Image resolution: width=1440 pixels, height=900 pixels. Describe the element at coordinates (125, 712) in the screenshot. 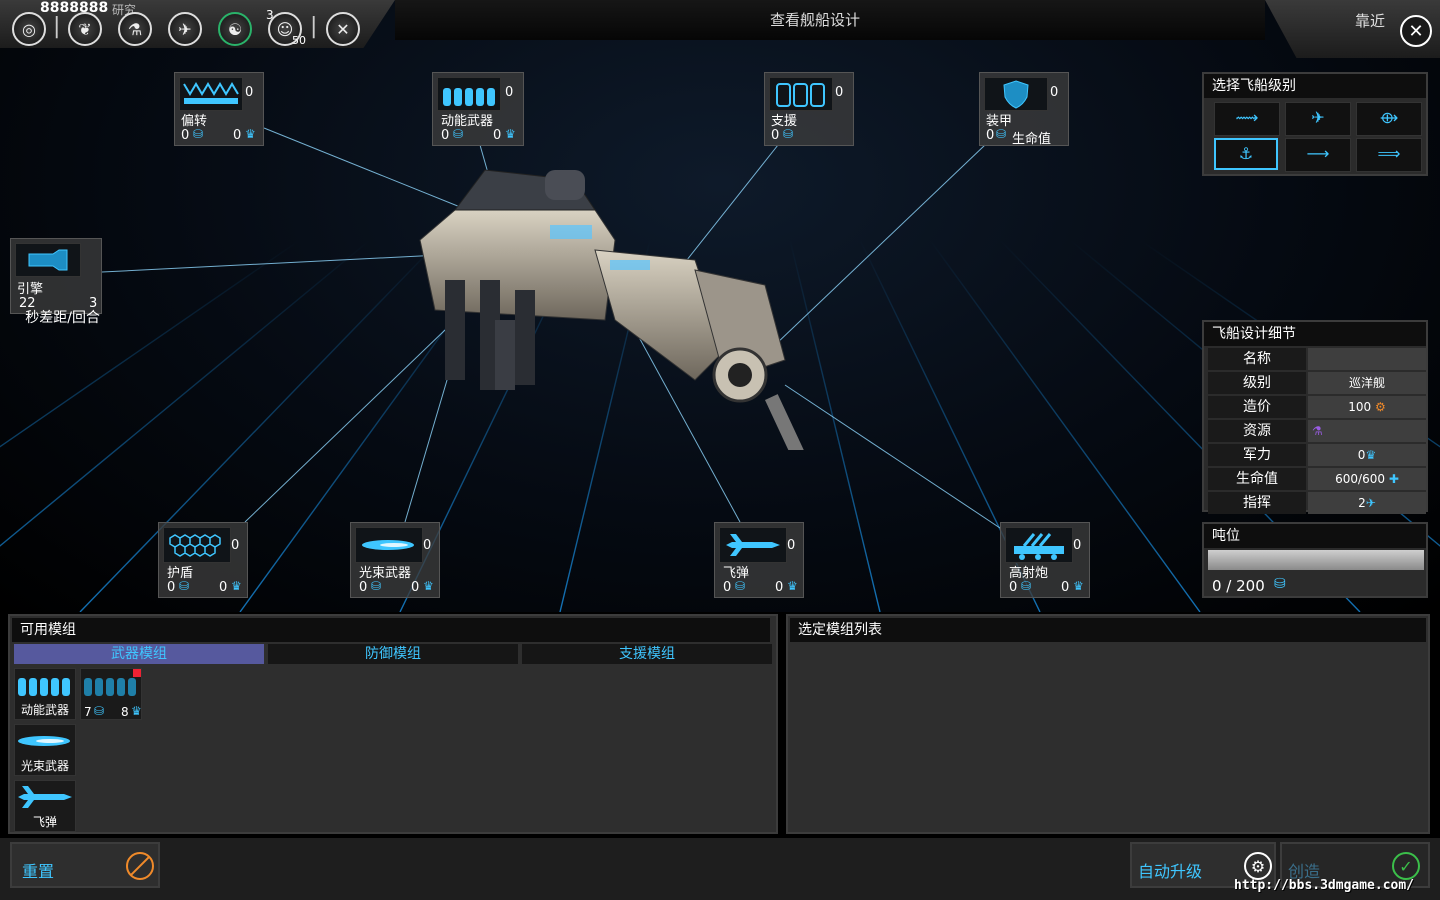

I see `module-value-b: 8` at that location.